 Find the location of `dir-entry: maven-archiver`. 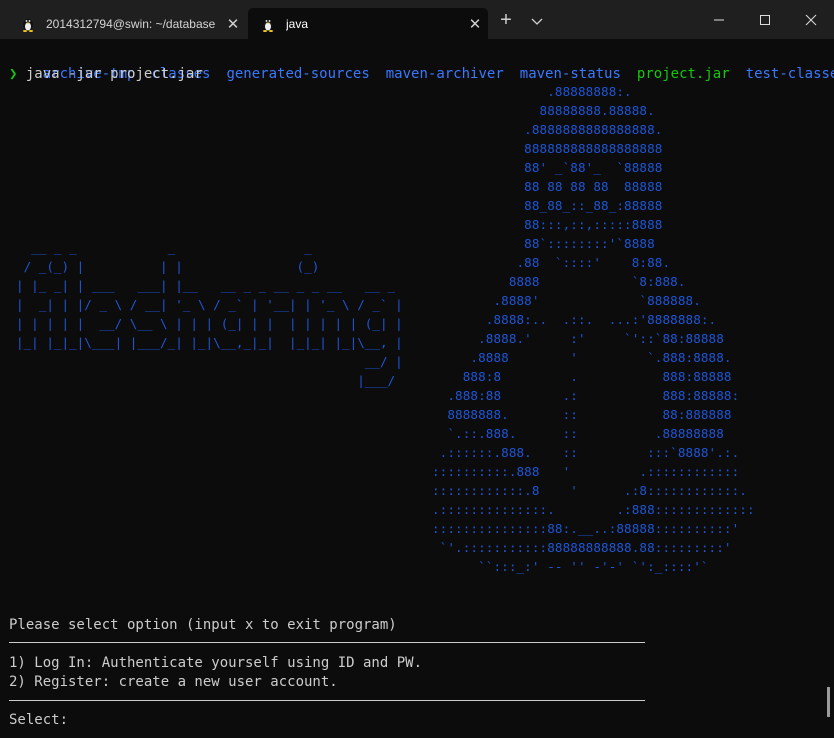

dir-entry: maven-archiver is located at coordinates (444, 74).